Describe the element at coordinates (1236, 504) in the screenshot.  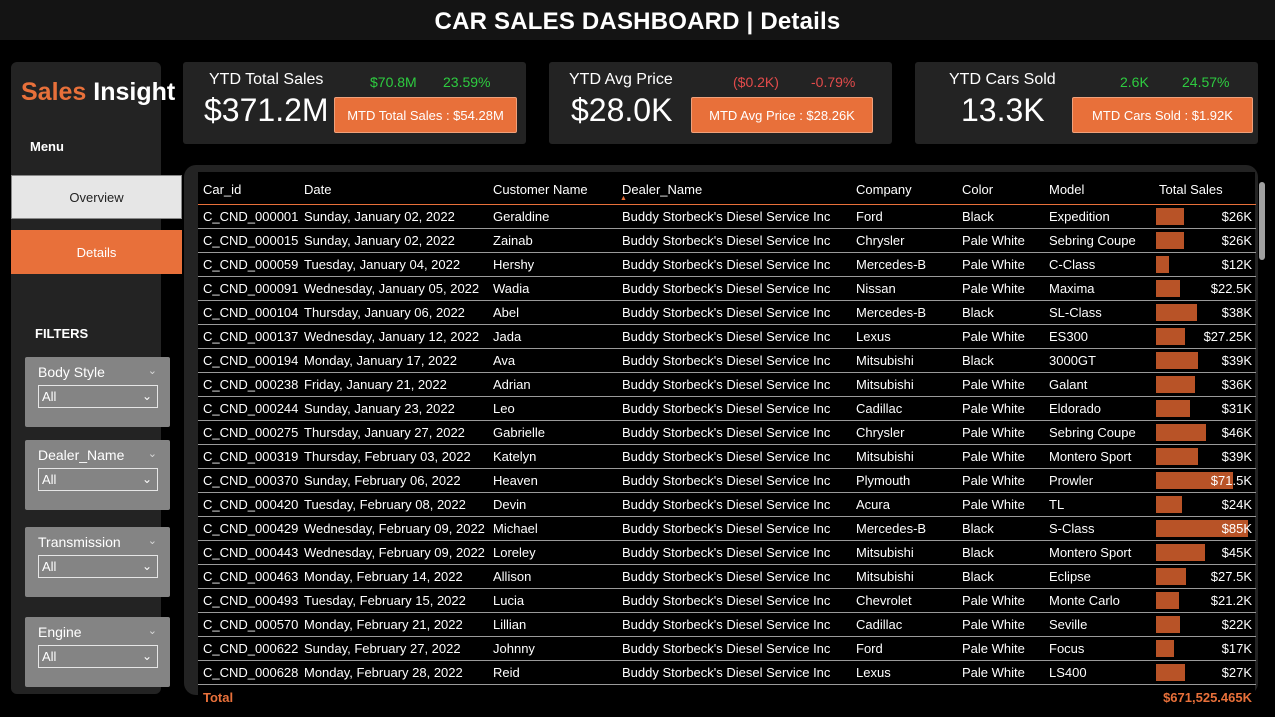
I see `sales-value-label: $24K` at that location.